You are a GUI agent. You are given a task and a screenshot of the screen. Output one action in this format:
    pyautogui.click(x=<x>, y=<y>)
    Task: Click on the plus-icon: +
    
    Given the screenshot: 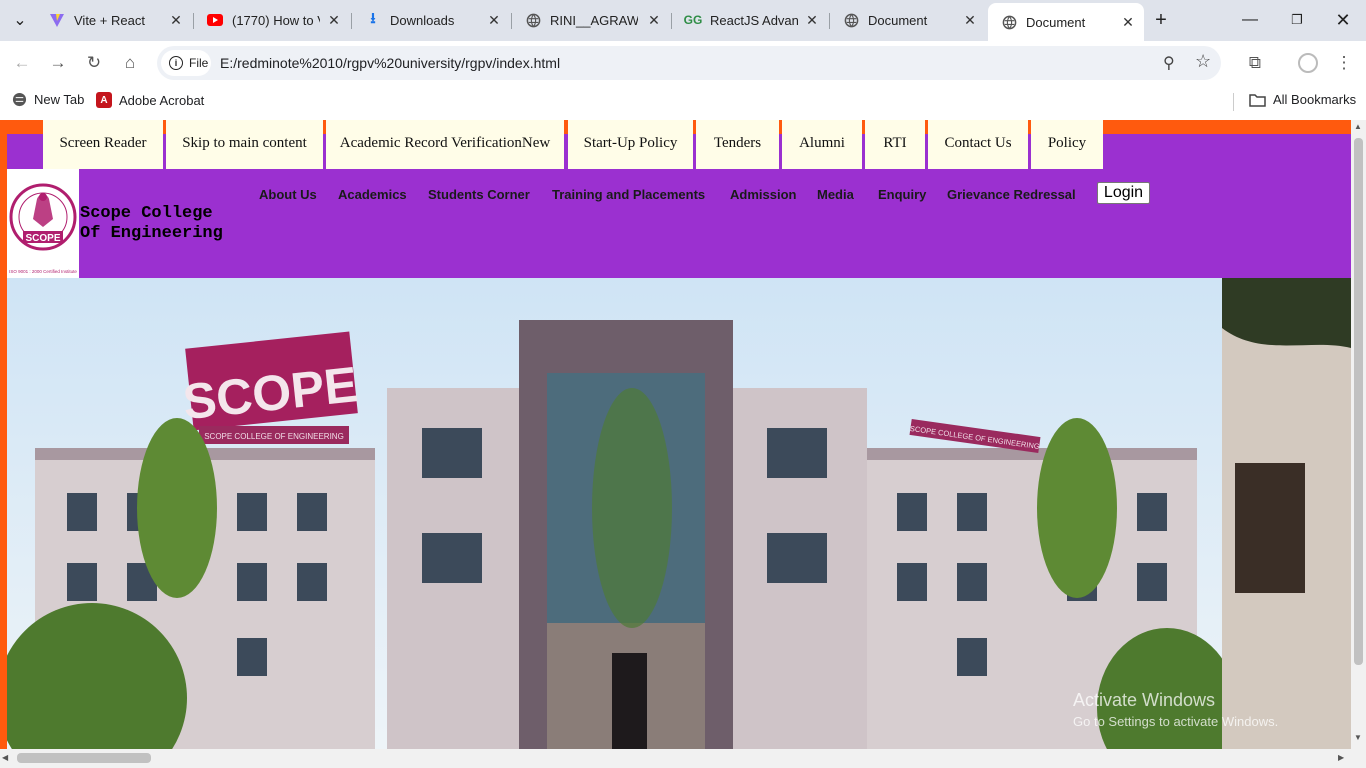 What is the action you would take?
    pyautogui.click(x=1161, y=19)
    